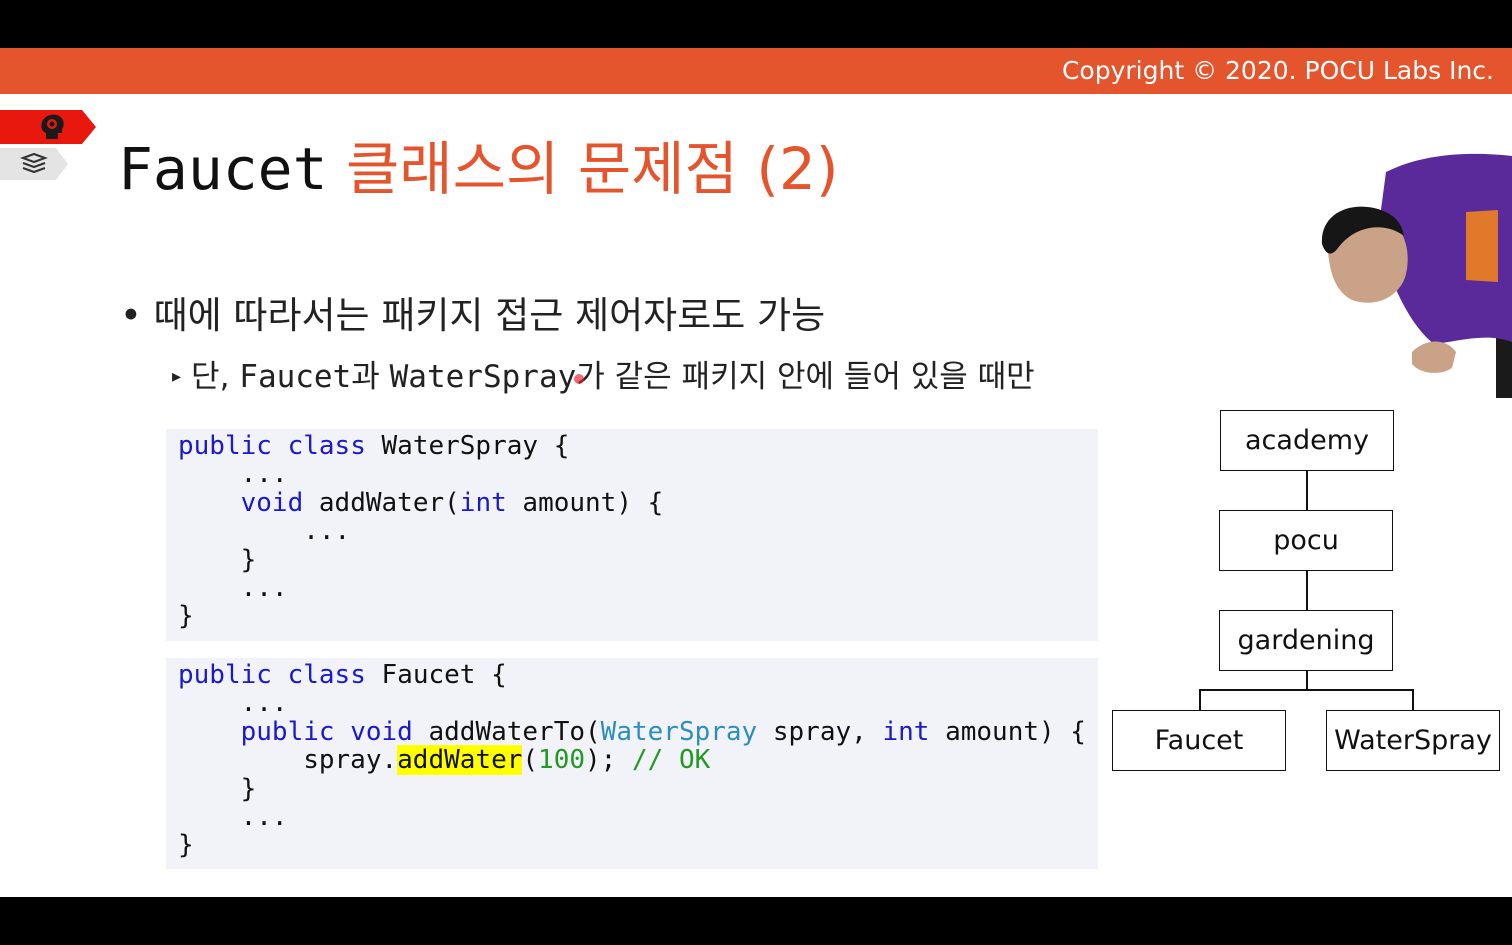 Image resolution: width=1512 pixels, height=945 pixels. Describe the element at coordinates (530, 760) in the screenshot. I see `code-text: (` at that location.